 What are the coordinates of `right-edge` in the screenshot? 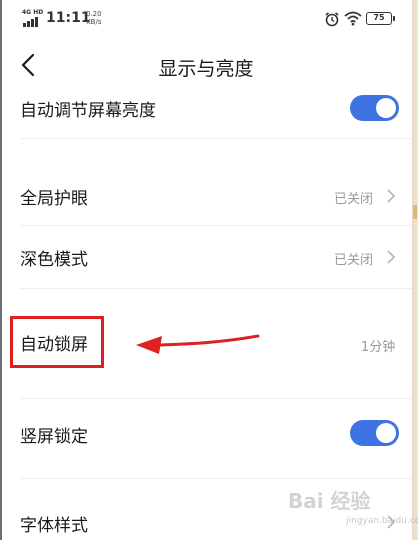 It's located at (415, 270).